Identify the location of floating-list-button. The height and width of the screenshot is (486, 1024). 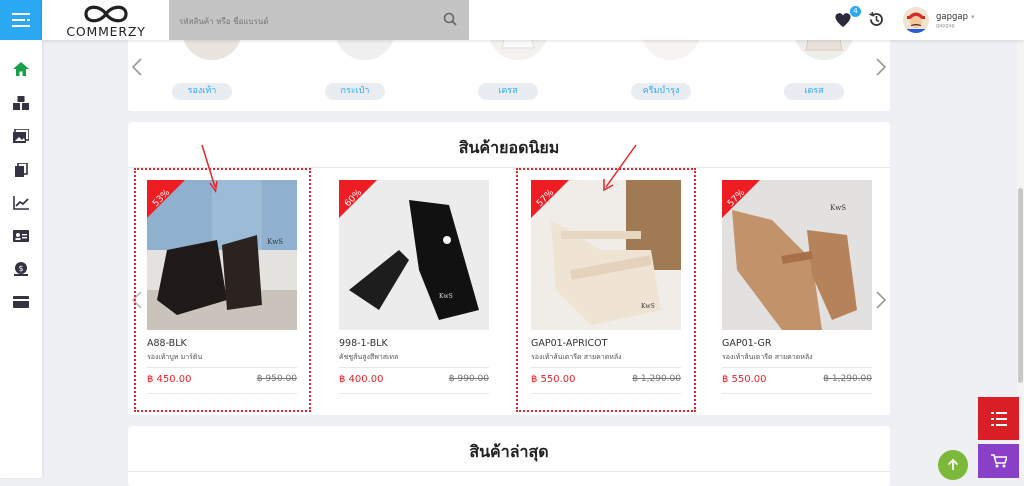
(998, 418).